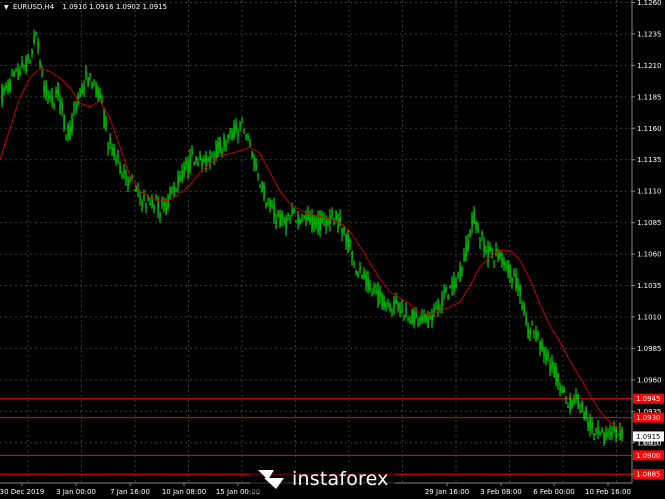 The image size is (665, 499). Describe the element at coordinates (447, 492) in the screenshot. I see `time-tick-label: 29 Jan 16:00` at that location.